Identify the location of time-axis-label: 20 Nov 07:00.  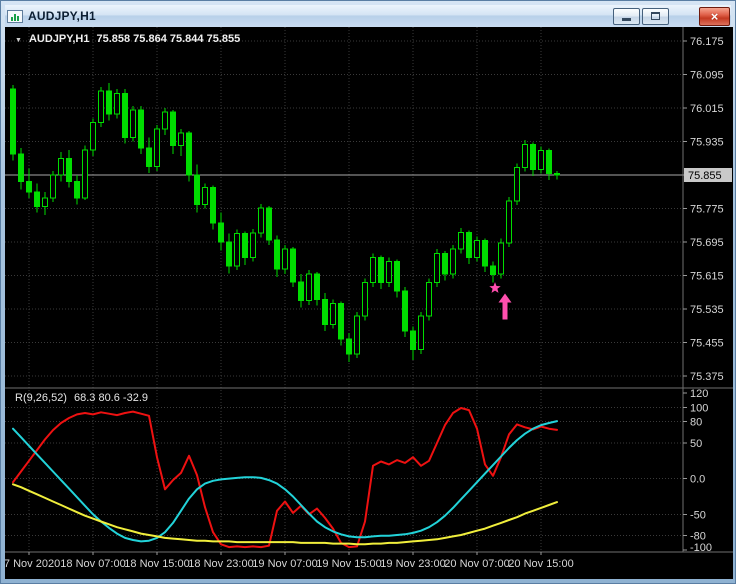
(476, 564).